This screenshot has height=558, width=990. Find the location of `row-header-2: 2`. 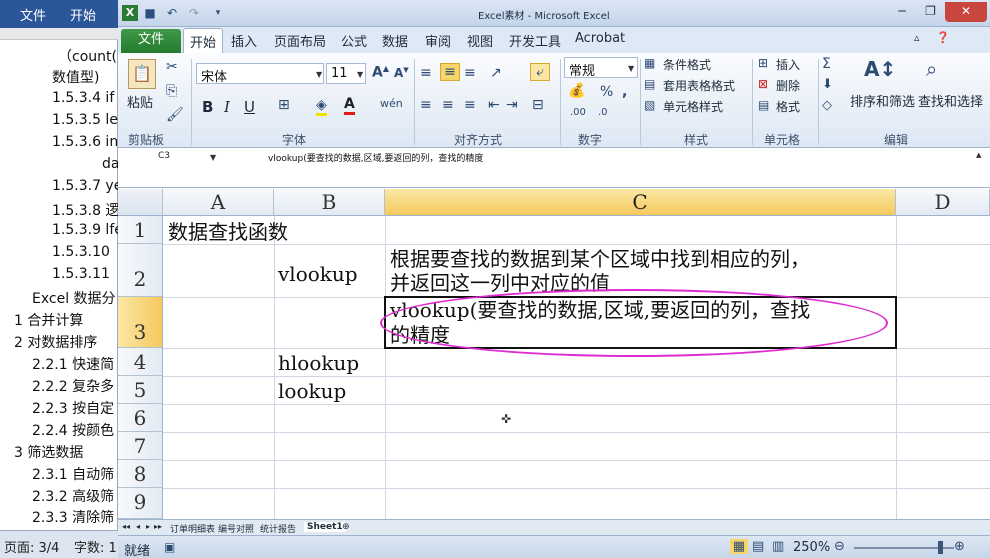

row-header-2: 2 is located at coordinates (140, 270).